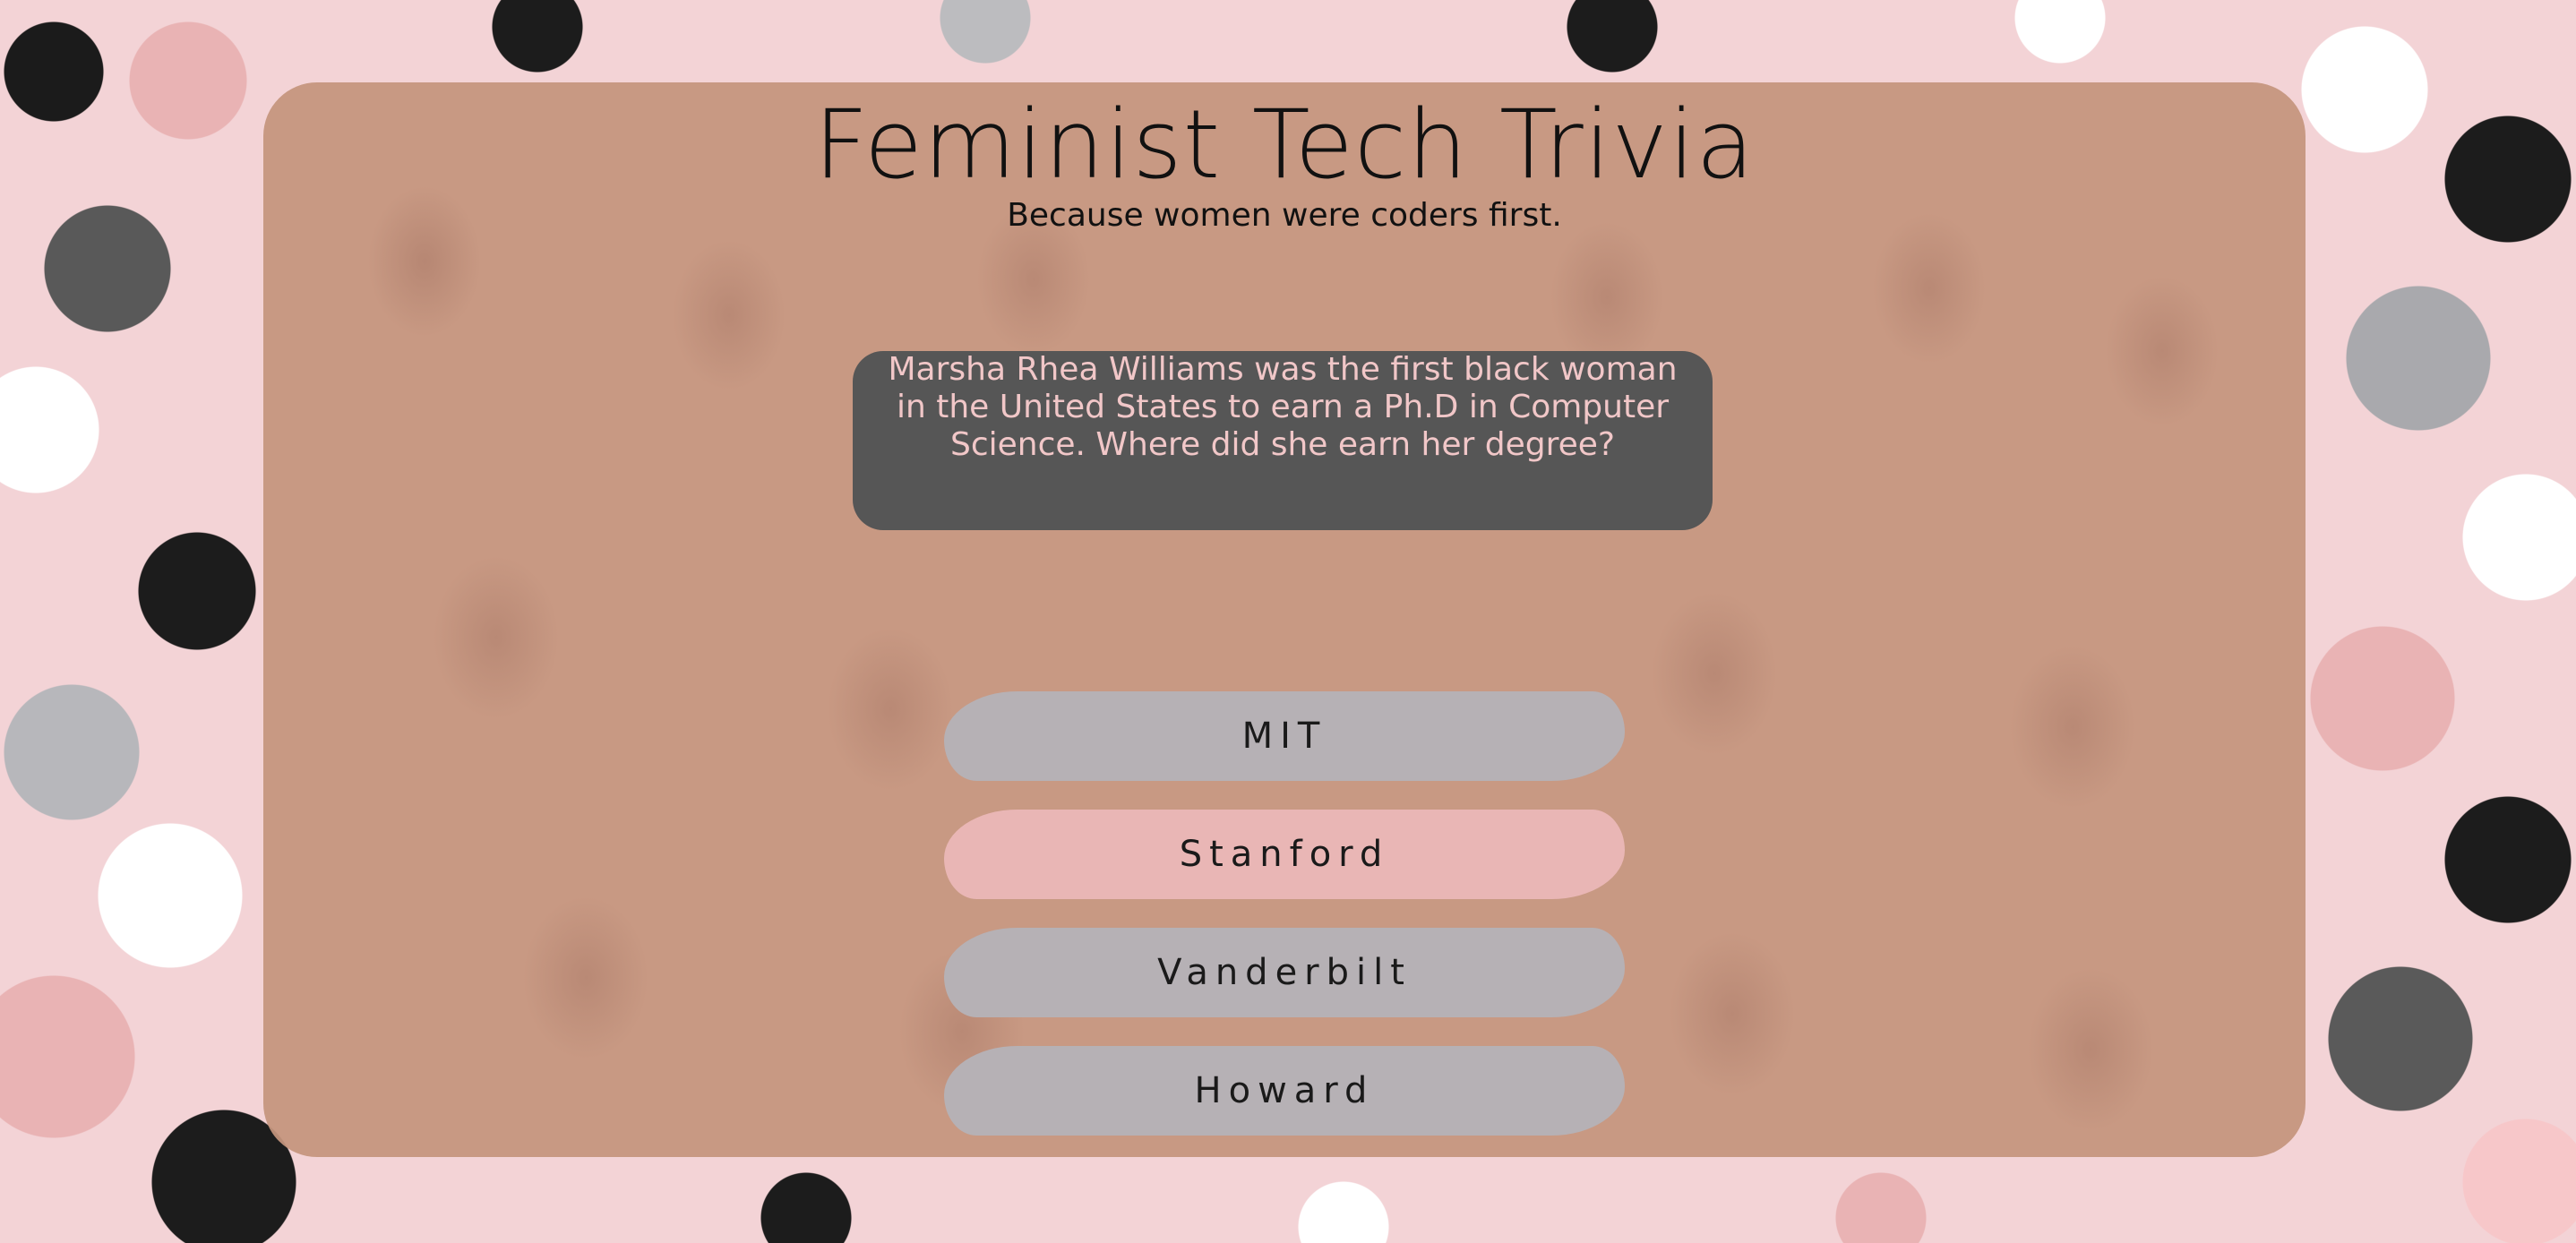 The height and width of the screenshot is (1243, 2576). I want to click on answer-button-howard: Howard, so click(1284, 1091).